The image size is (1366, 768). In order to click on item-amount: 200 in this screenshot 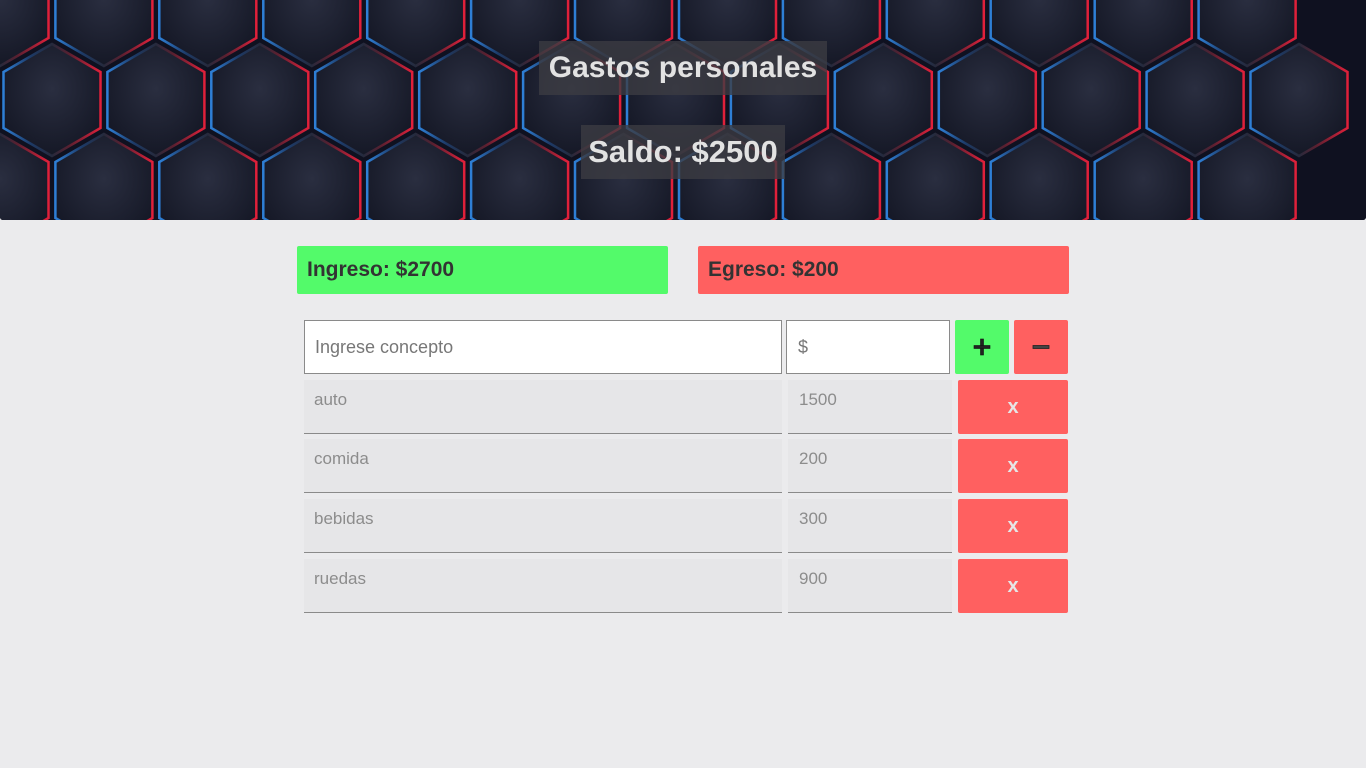, I will do `click(870, 466)`.